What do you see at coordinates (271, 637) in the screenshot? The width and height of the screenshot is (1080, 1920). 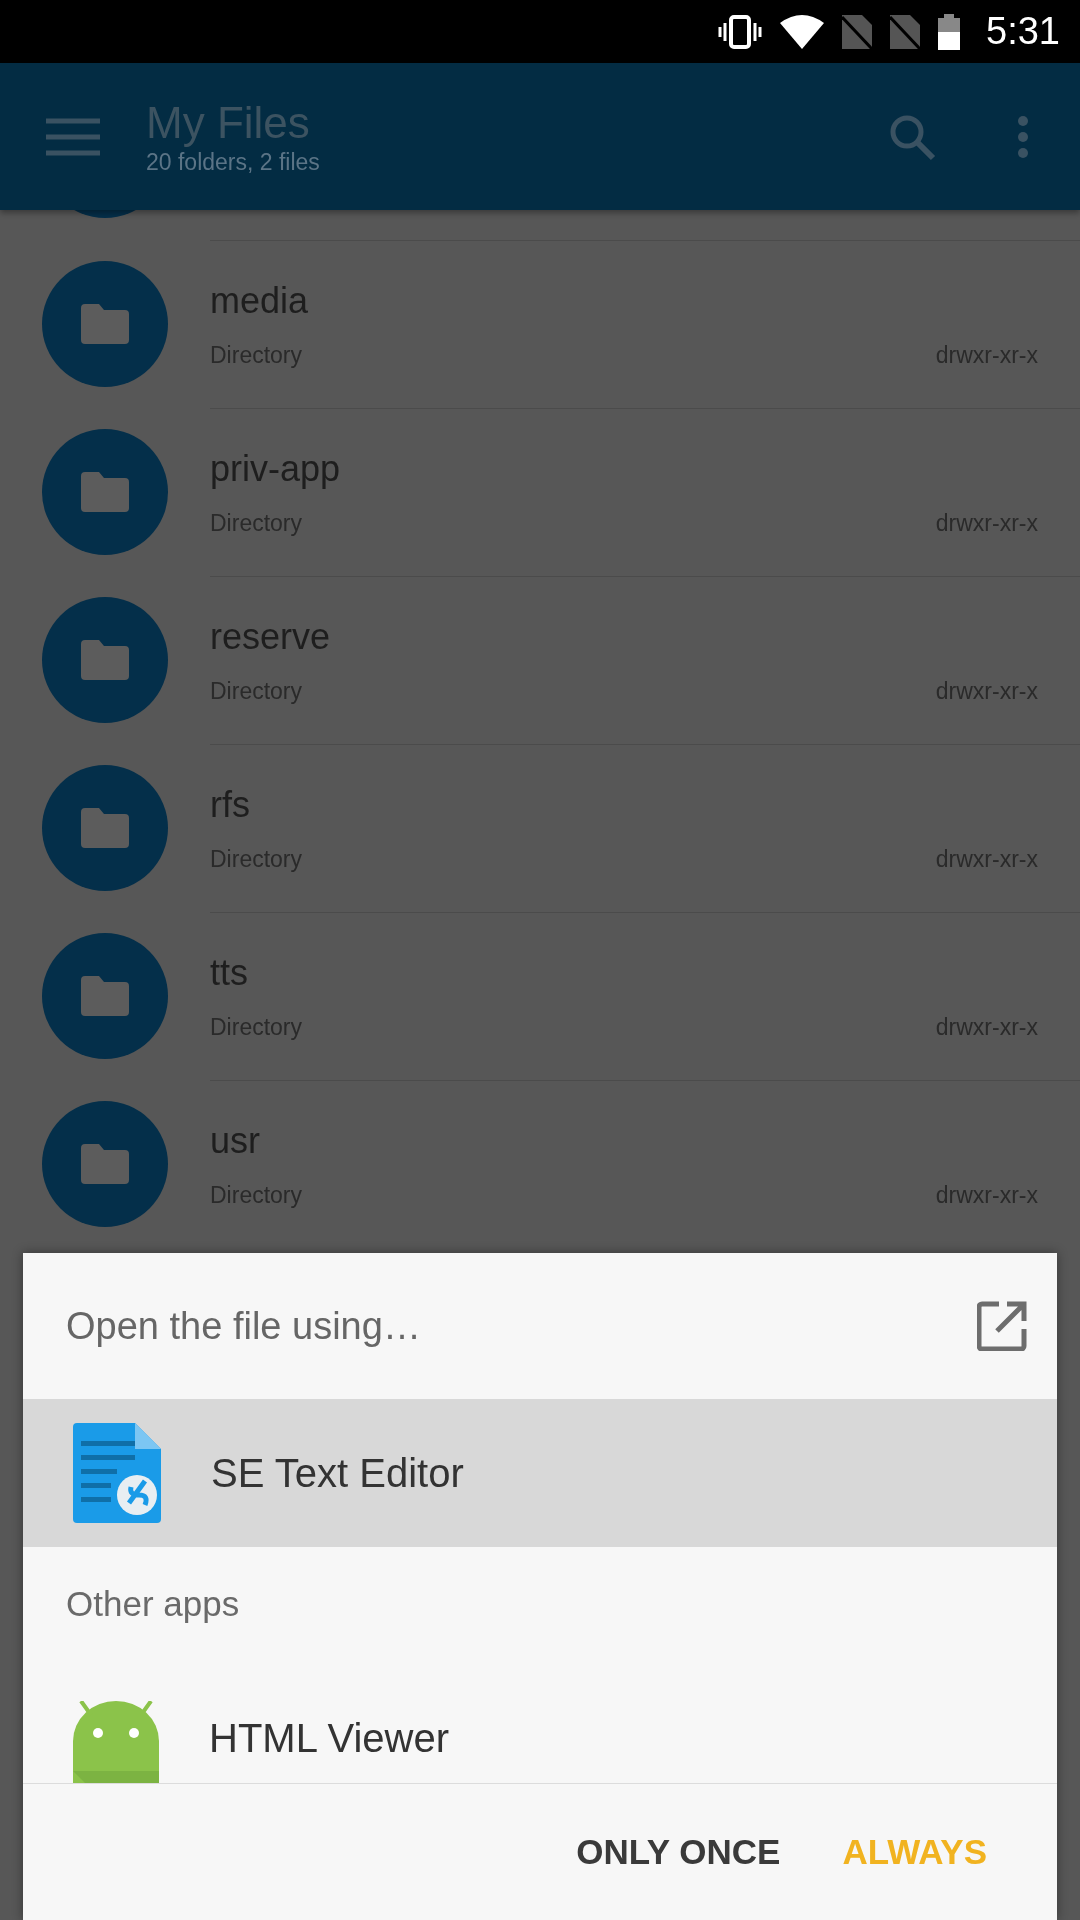 I see `folder-name: reserve` at bounding box center [271, 637].